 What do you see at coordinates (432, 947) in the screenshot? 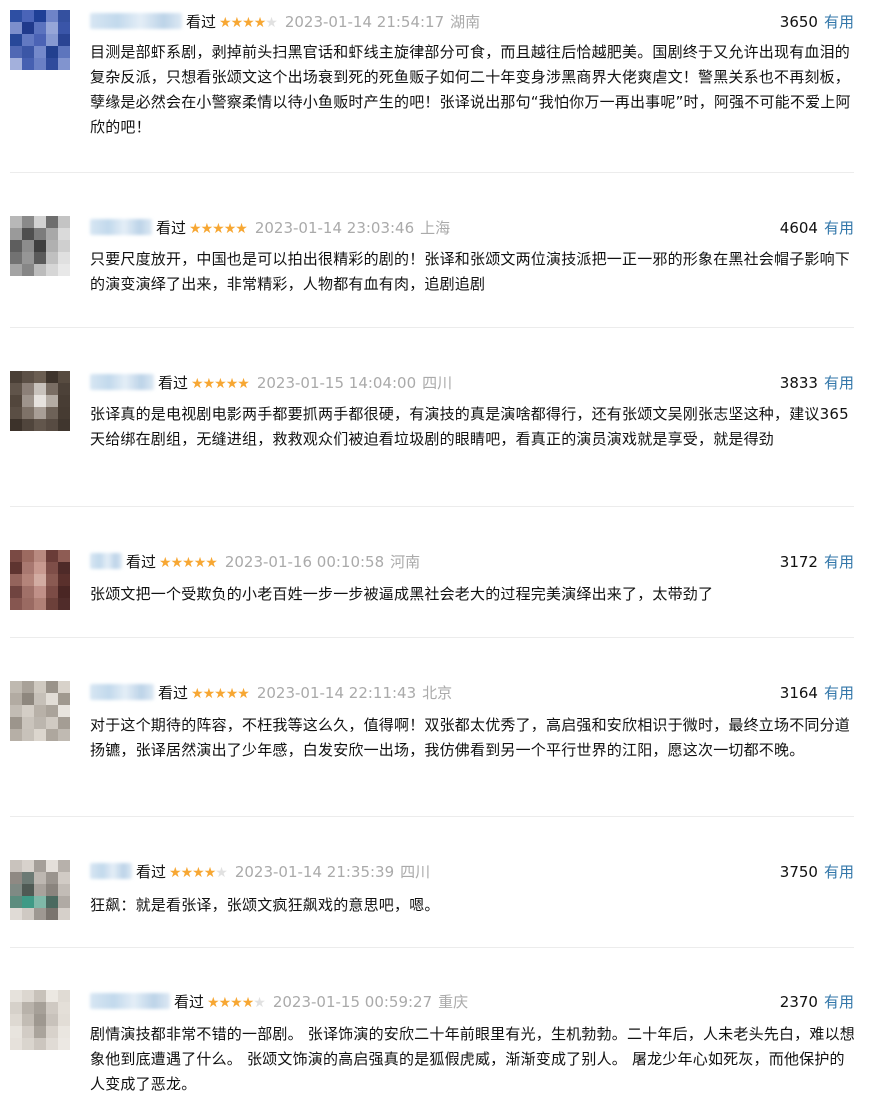
I see `divider` at bounding box center [432, 947].